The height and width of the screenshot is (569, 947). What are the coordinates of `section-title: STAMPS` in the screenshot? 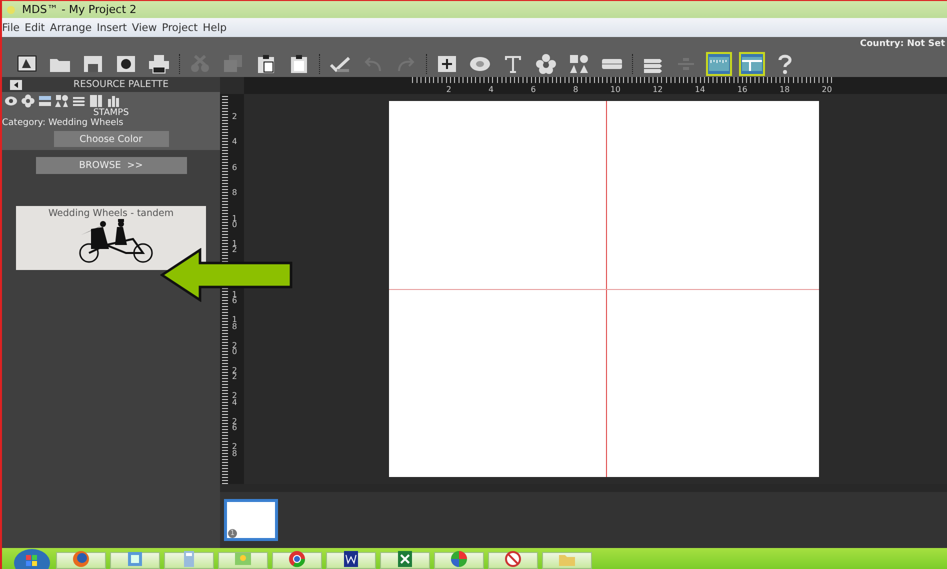 It's located at (111, 113).